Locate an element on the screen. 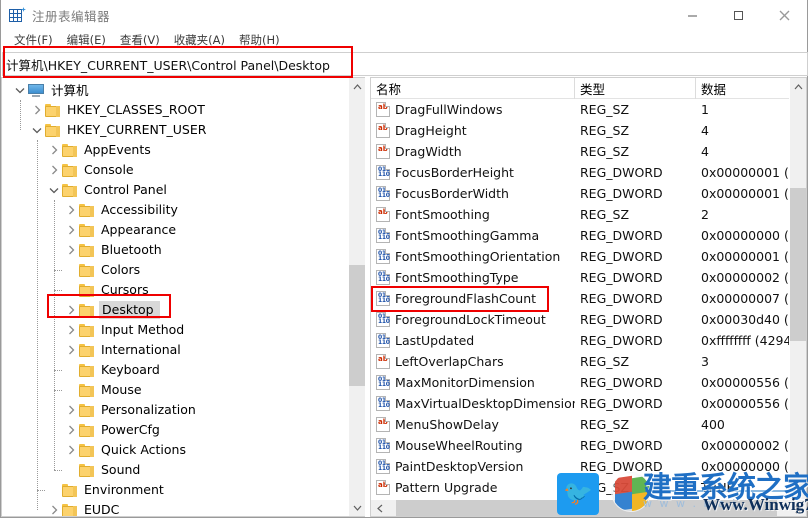 Image resolution: width=808 pixels, height=518 pixels. tree-node-label: EUDC is located at coordinates (102, 509).